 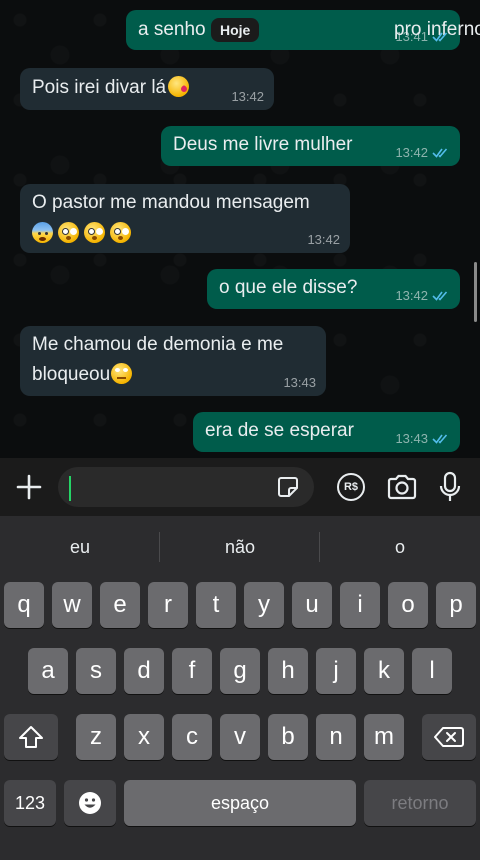 I want to click on payment-label: R$, so click(x=351, y=487).